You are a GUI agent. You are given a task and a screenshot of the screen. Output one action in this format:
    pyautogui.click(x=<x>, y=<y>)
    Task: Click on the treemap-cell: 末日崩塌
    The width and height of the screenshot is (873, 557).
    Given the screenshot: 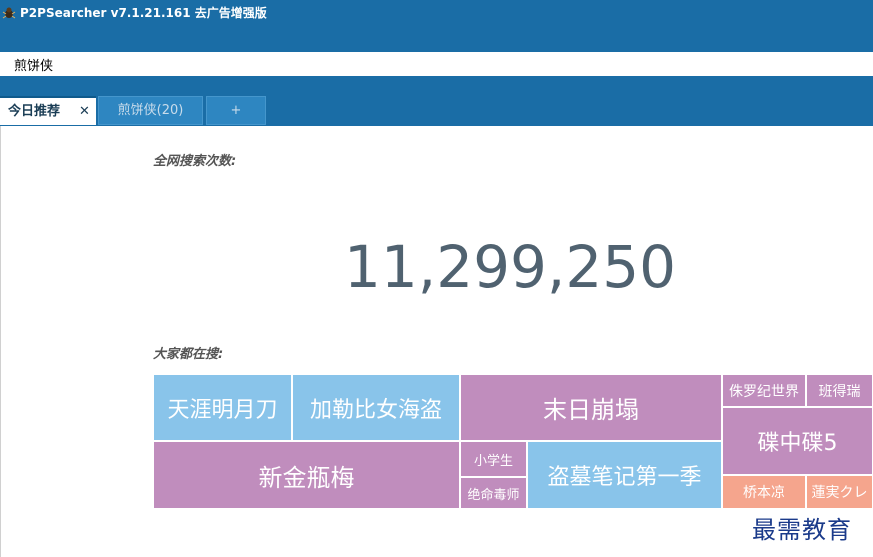 What is the action you would take?
    pyautogui.click(x=591, y=407)
    